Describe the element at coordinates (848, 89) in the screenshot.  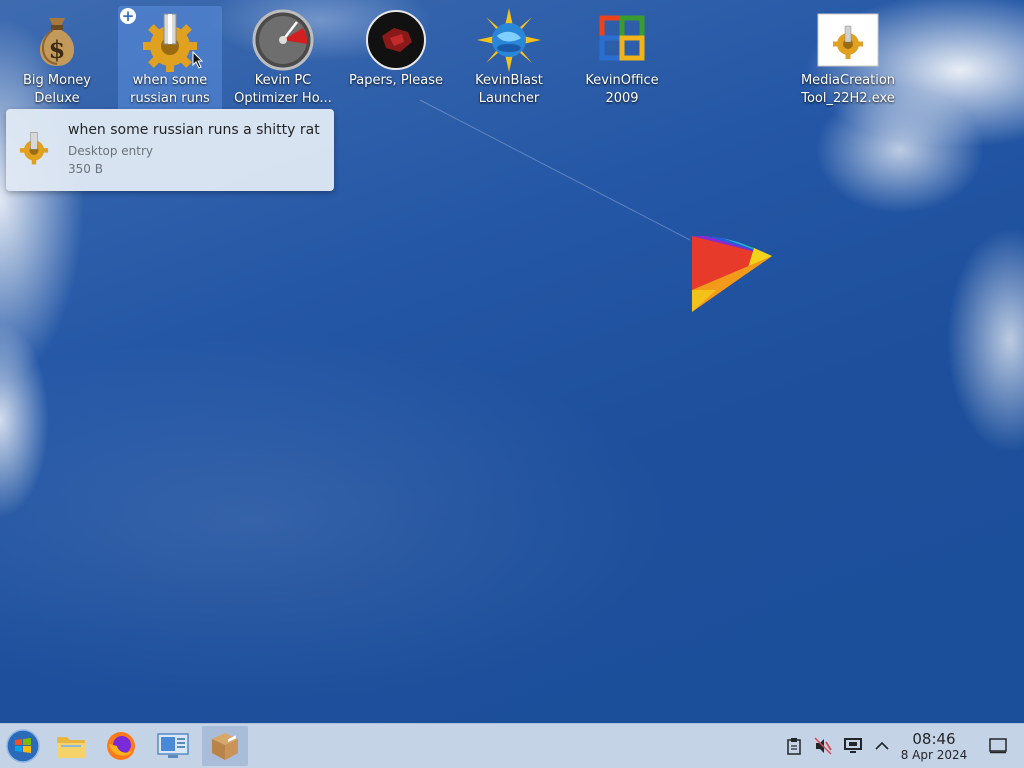
I see `desktop-icon-label: MediaCreation Tool_22H2.exe` at that location.